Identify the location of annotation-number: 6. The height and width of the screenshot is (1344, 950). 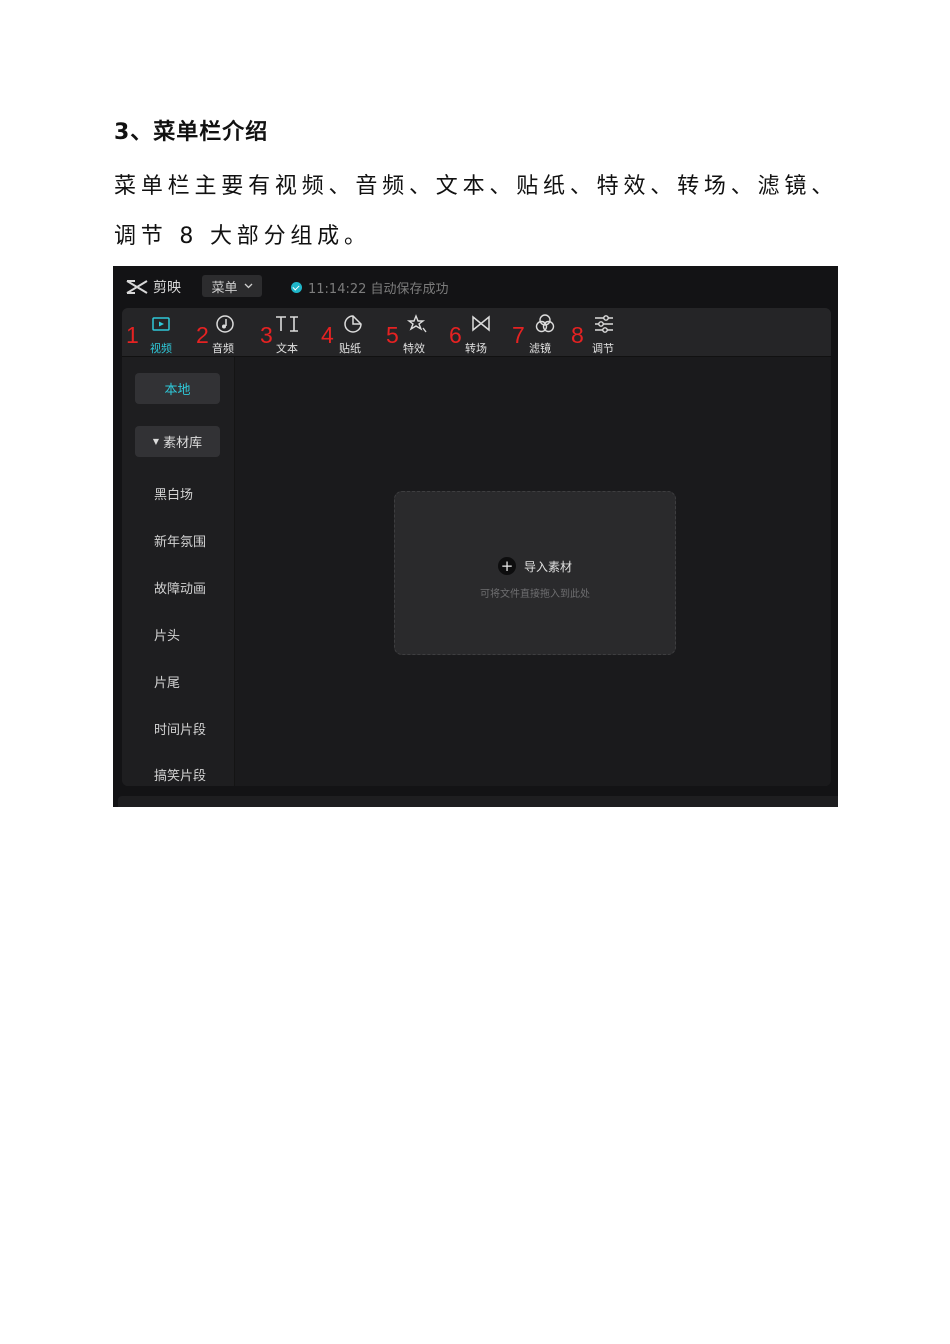
(455, 335).